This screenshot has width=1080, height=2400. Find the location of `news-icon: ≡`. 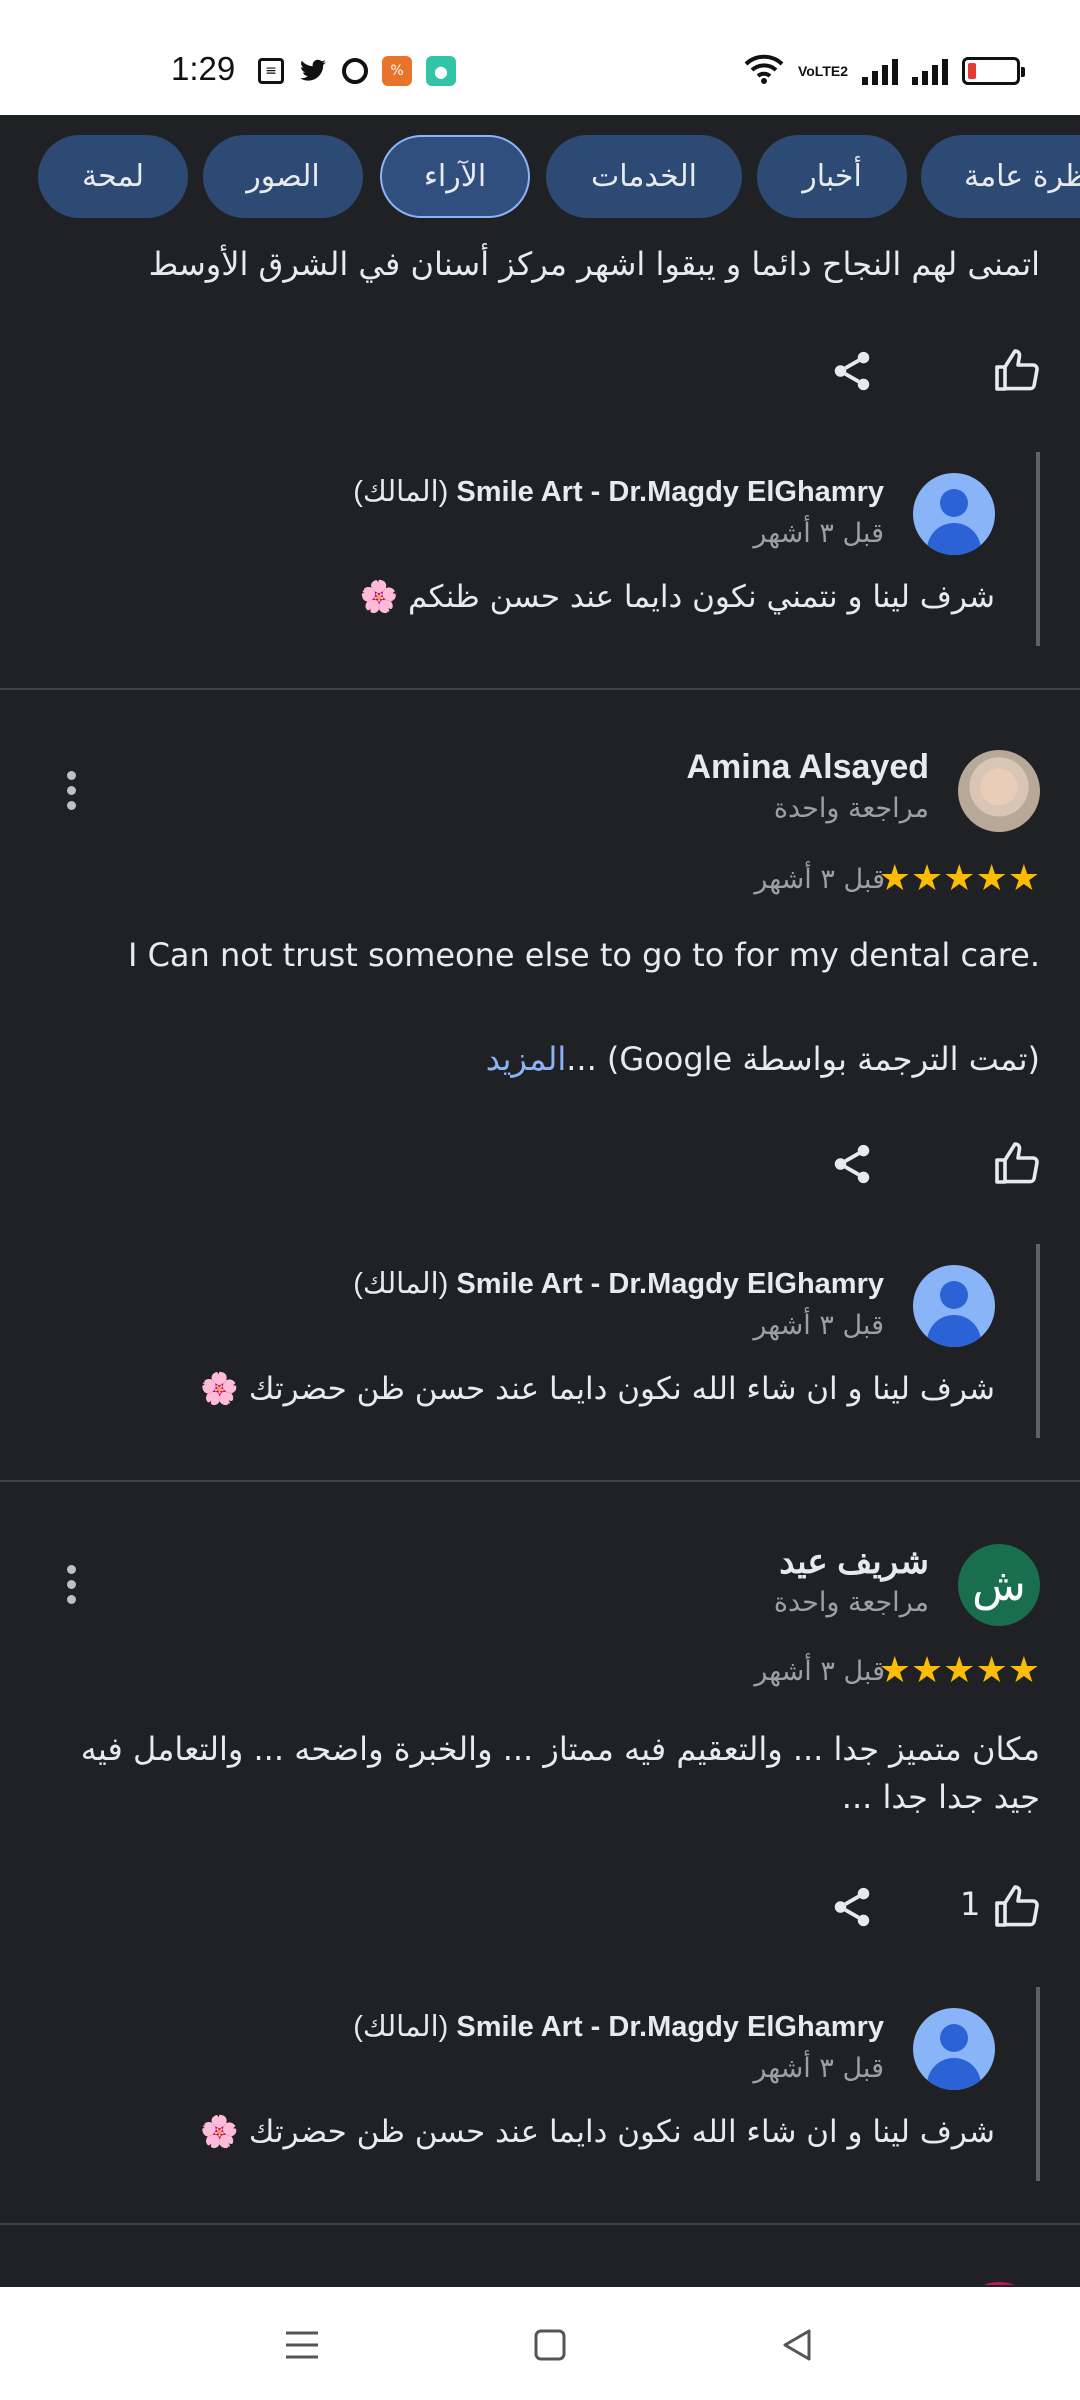

news-icon: ≡ is located at coordinates (271, 71).